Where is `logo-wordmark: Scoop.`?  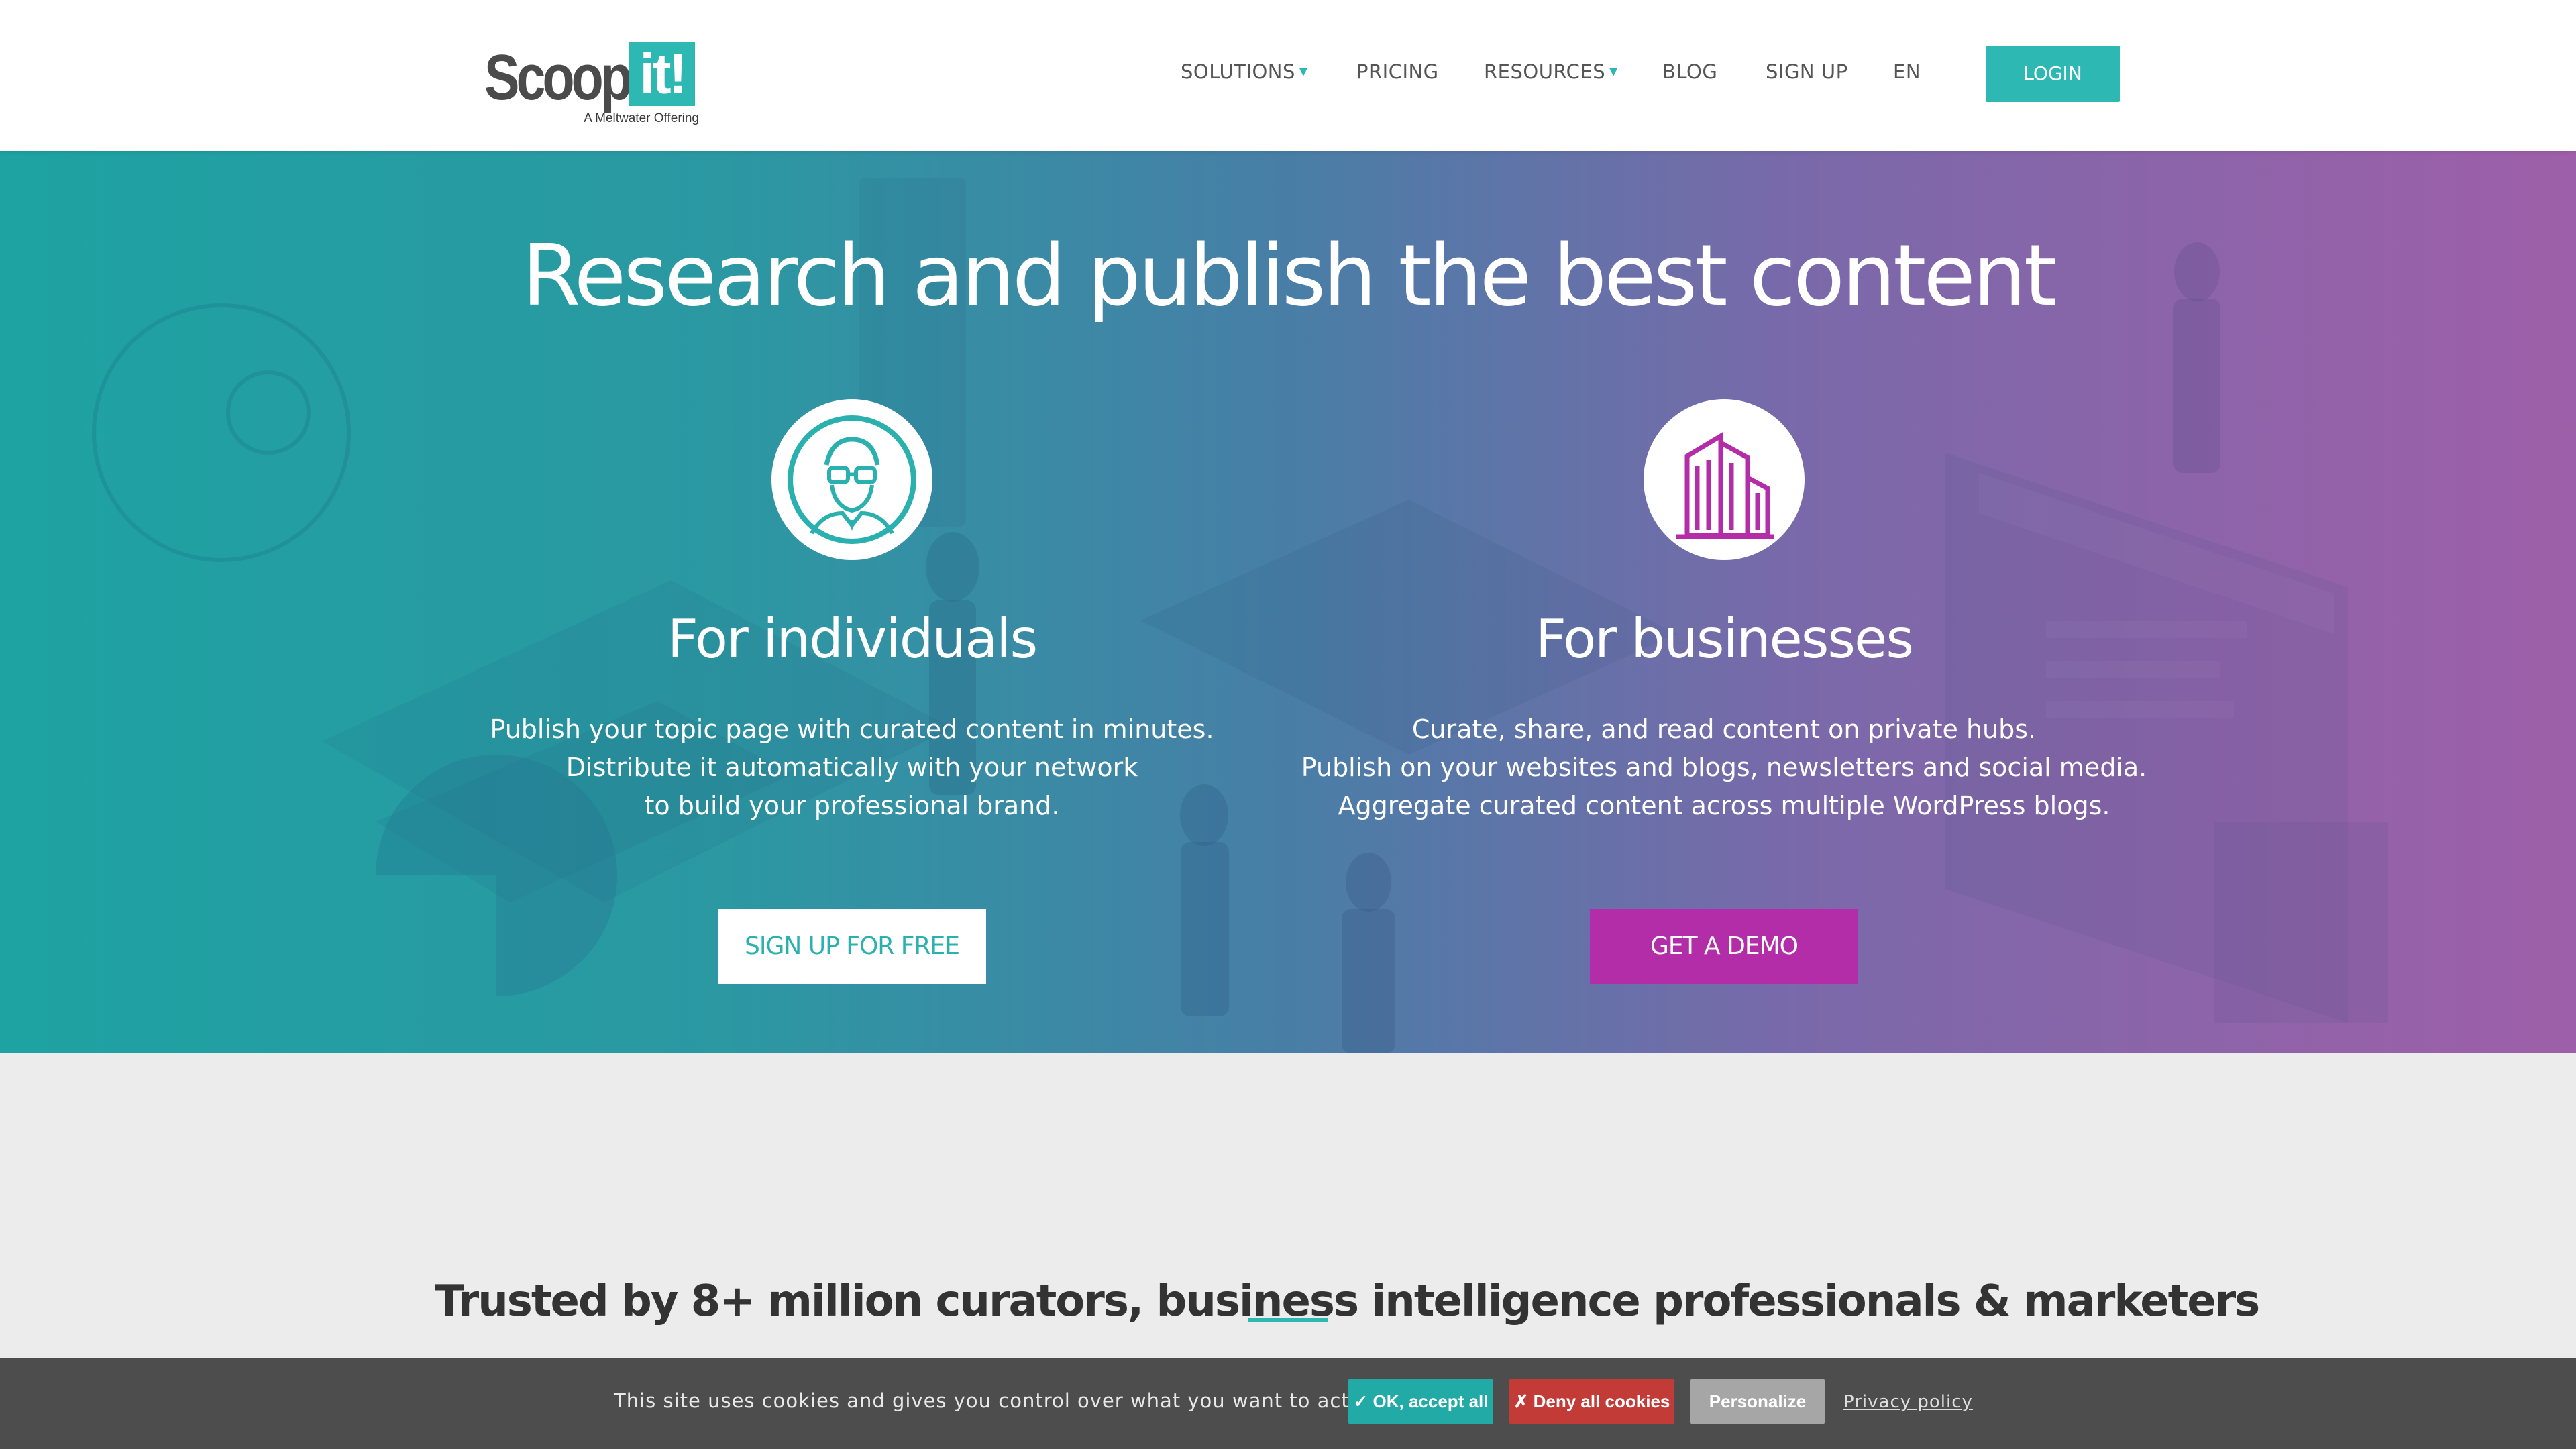 logo-wordmark: Scoop. is located at coordinates (564, 77).